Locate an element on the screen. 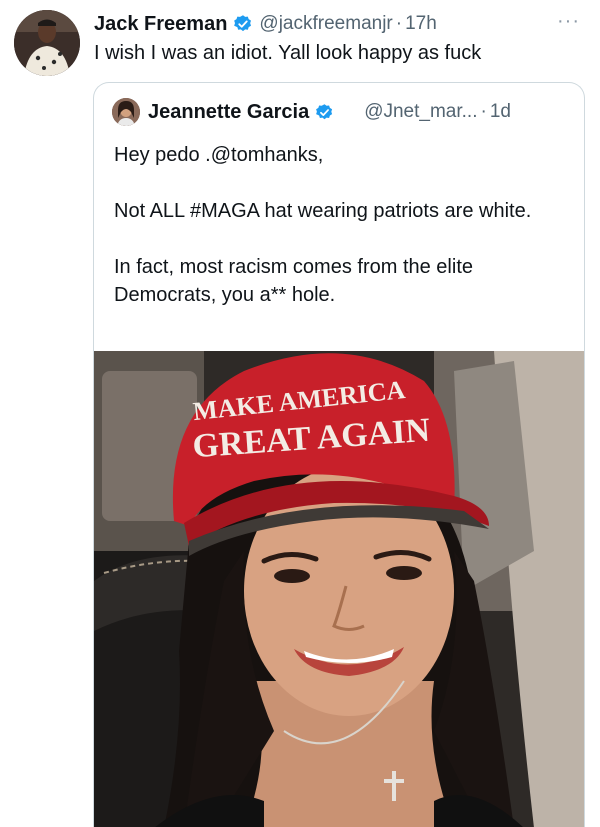  quoted-author-avatar-image is located at coordinates (126, 112).